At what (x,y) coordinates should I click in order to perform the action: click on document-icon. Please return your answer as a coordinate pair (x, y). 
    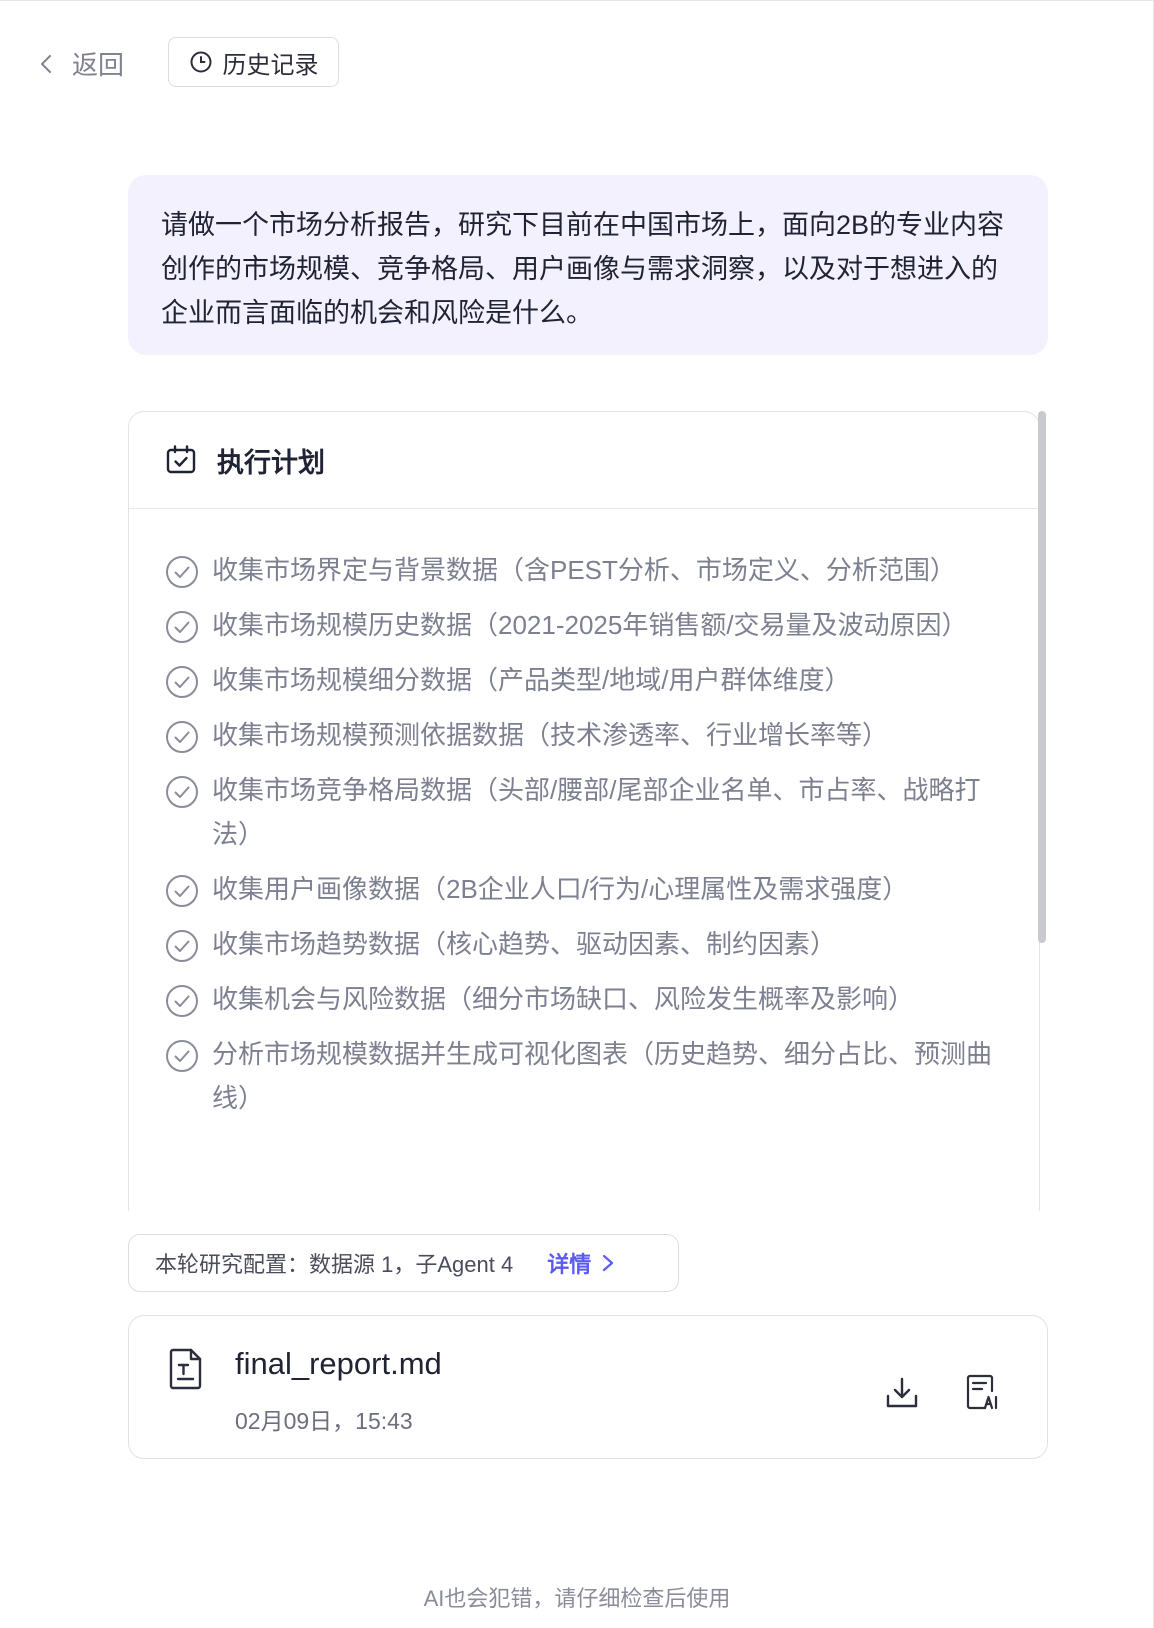
    Looking at the image, I should click on (185, 1369).